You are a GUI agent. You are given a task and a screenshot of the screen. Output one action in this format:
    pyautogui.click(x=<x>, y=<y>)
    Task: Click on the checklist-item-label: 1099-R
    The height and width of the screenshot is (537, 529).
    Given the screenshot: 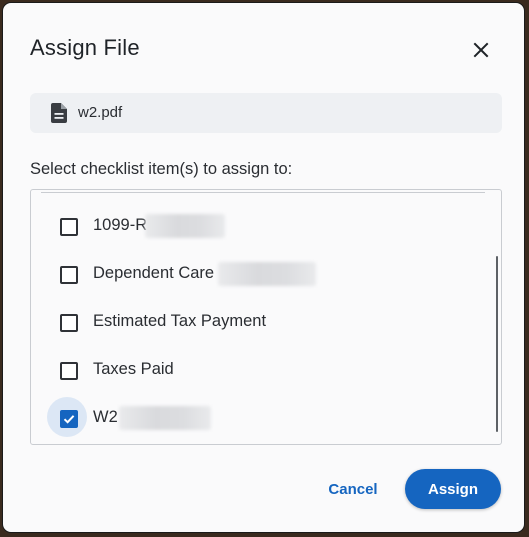 What is the action you would take?
    pyautogui.click(x=120, y=225)
    